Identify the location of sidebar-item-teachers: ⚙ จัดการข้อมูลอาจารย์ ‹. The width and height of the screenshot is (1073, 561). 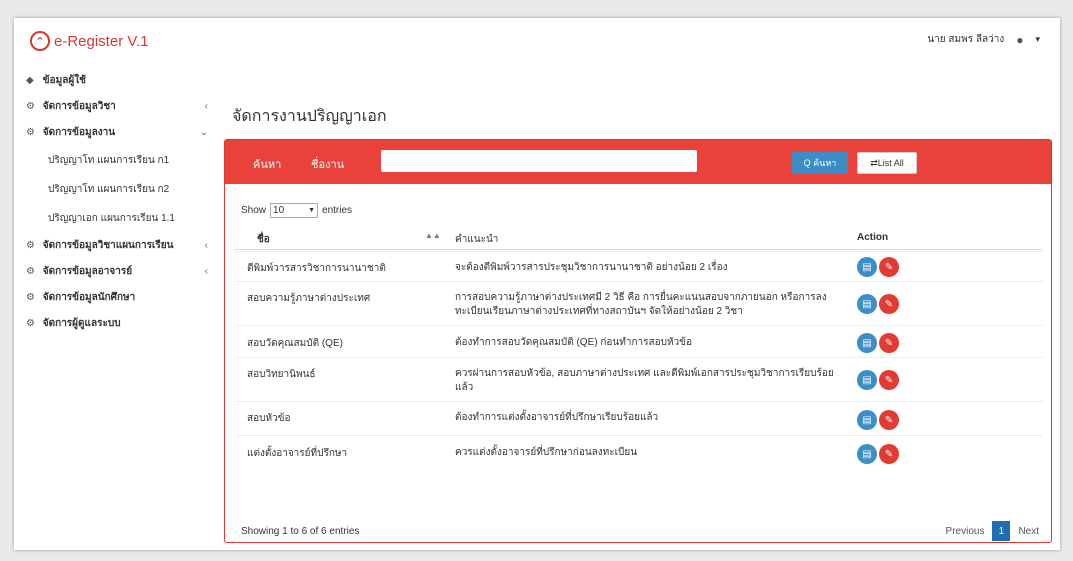
(114, 272).